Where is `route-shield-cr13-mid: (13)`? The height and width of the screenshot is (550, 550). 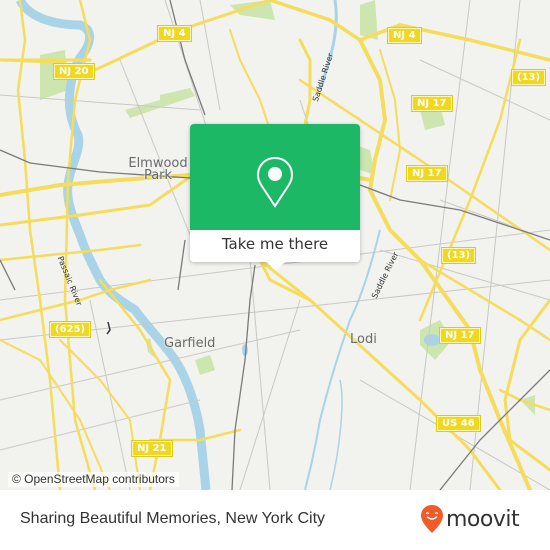 route-shield-cr13-mid: (13) is located at coordinates (459, 255).